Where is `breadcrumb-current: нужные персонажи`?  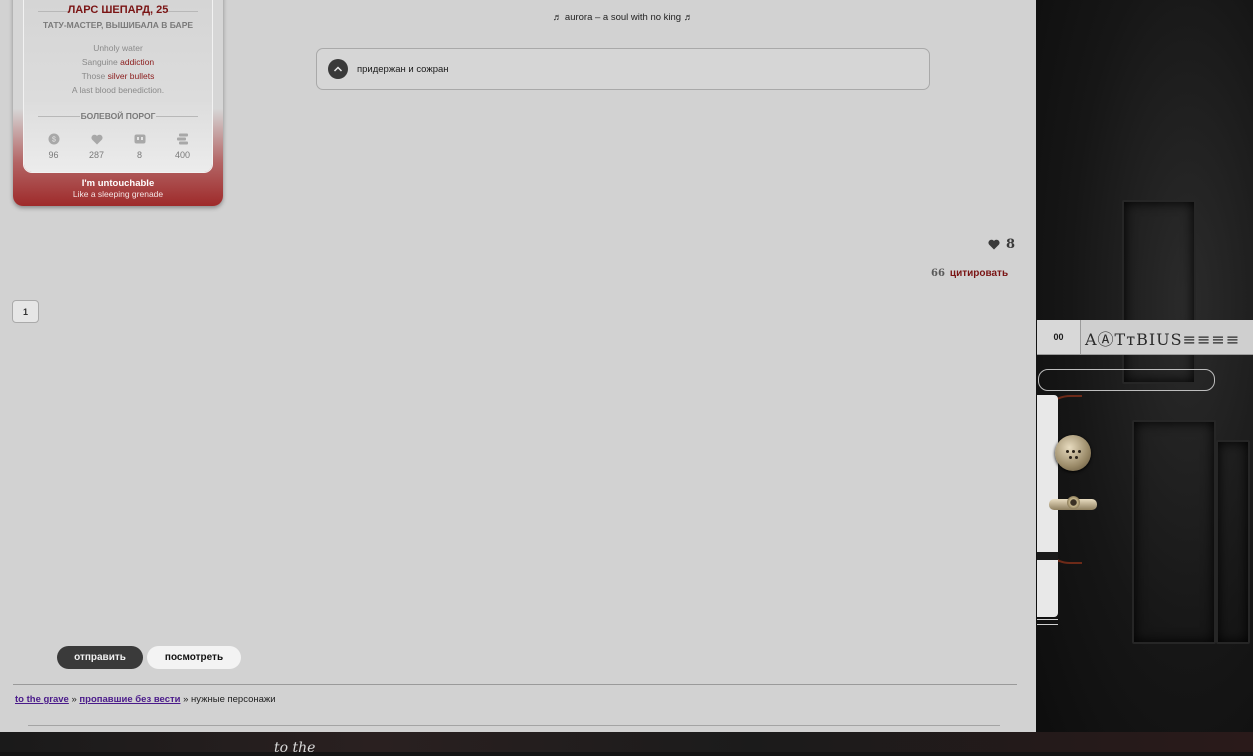
breadcrumb-current: нужные персонажи is located at coordinates (233, 699).